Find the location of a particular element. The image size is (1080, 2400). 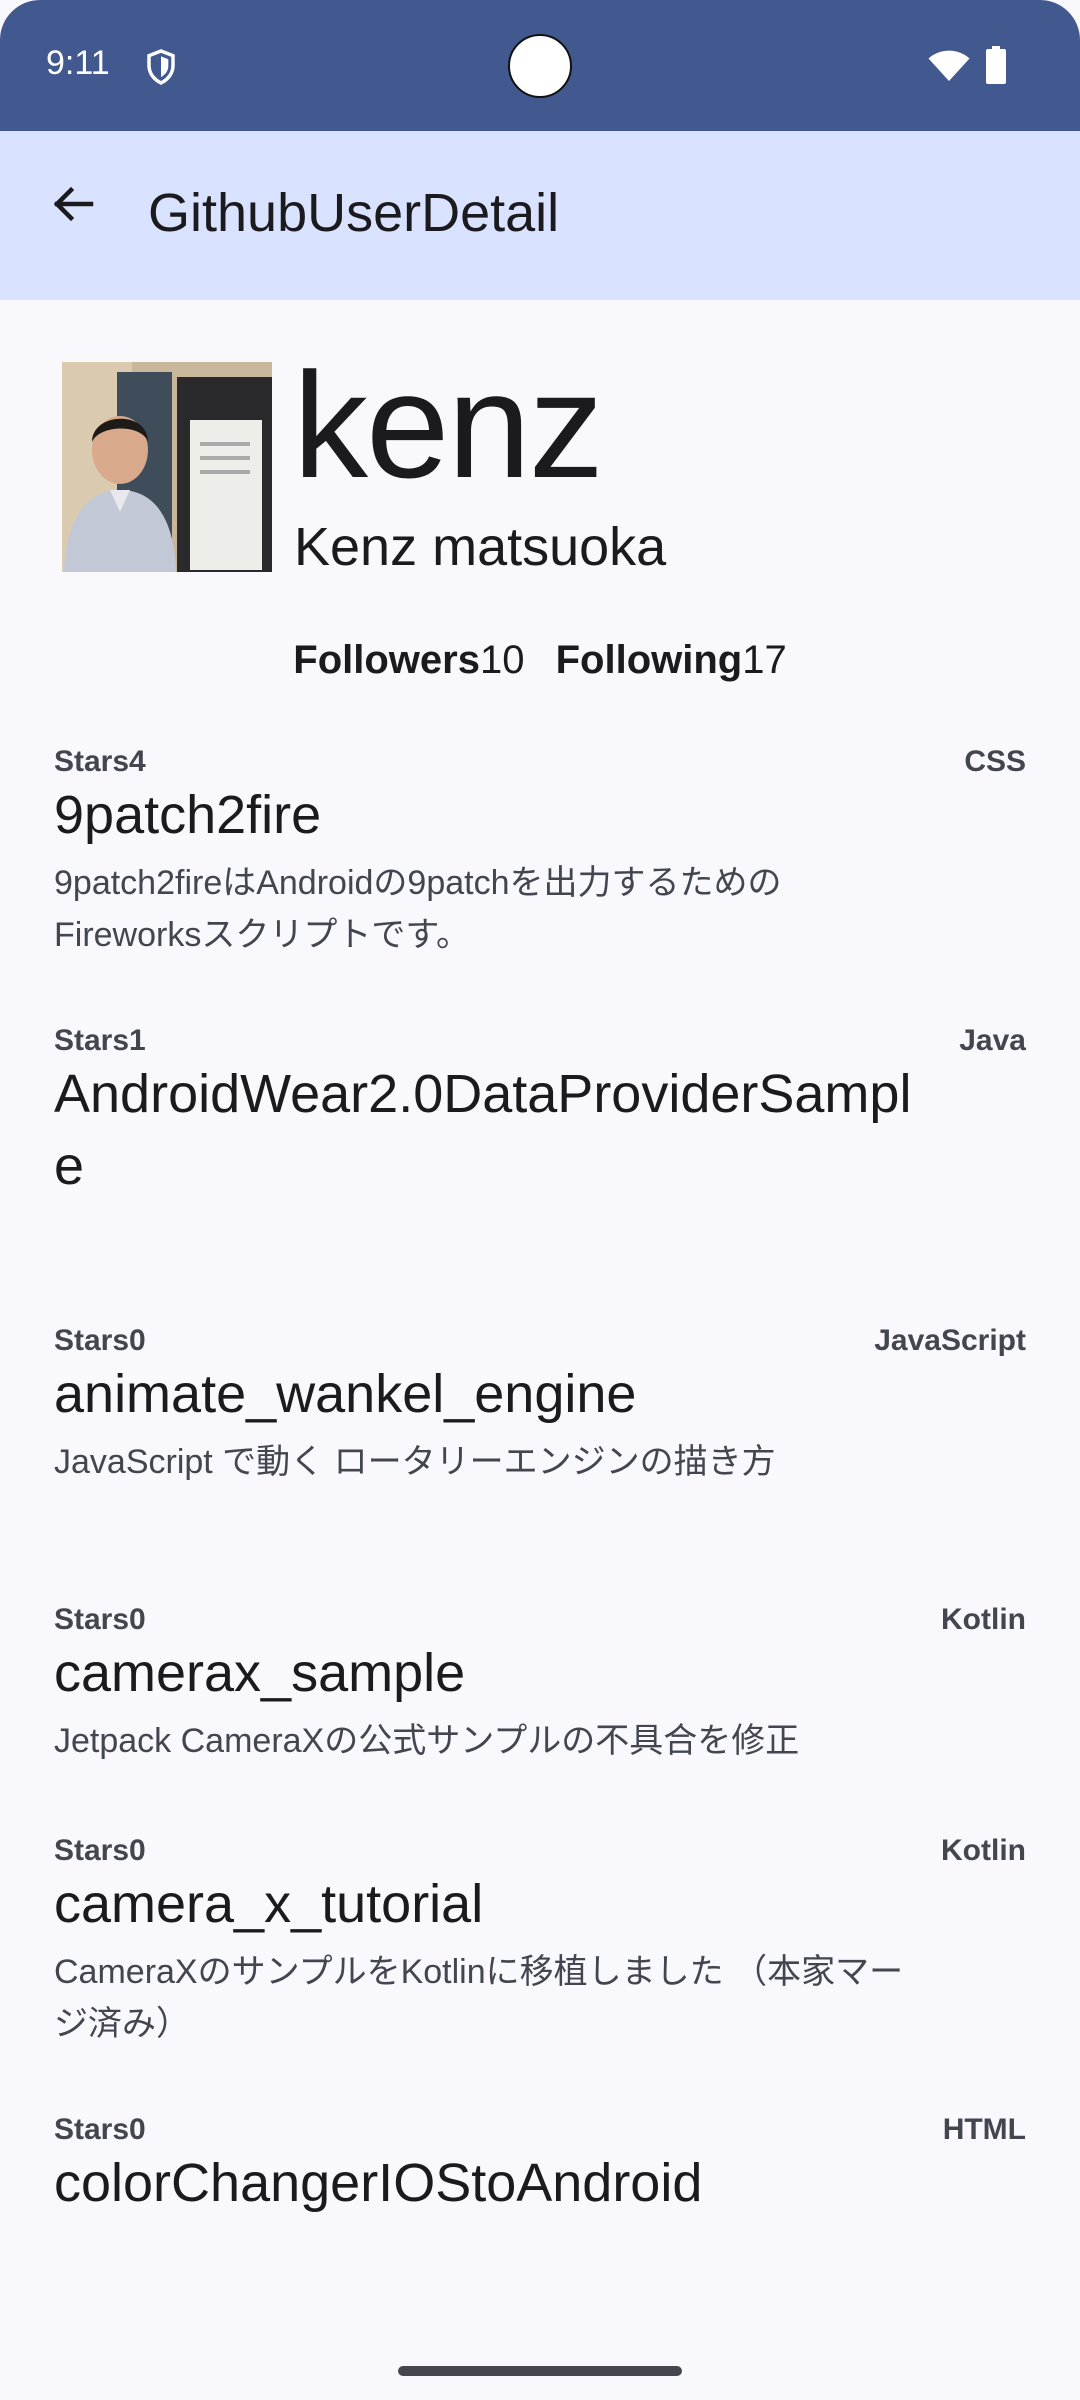

repo-name: 9patch2fire is located at coordinates (188, 815).